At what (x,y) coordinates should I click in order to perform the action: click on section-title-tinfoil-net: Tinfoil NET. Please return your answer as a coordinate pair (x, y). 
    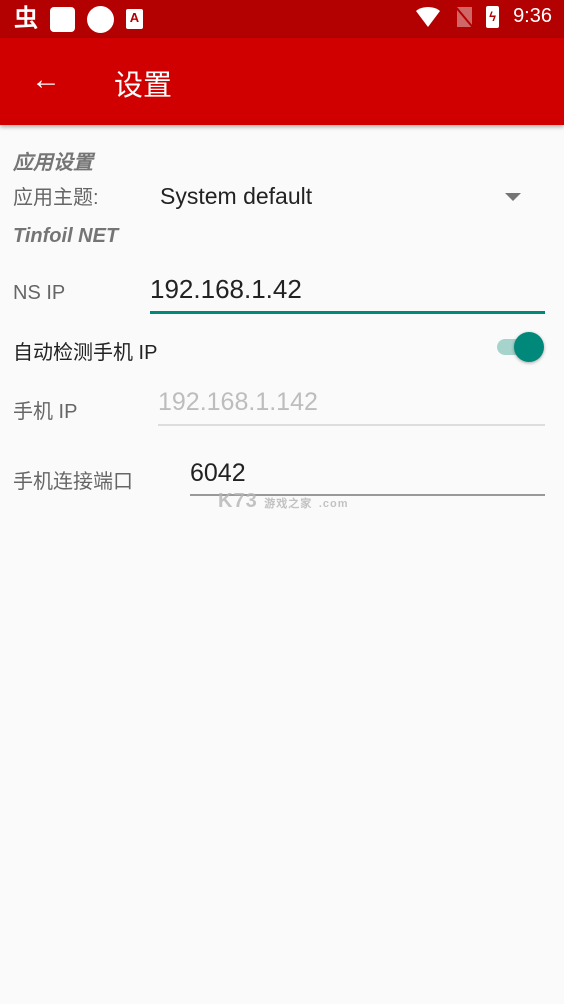
    Looking at the image, I should click on (66, 236).